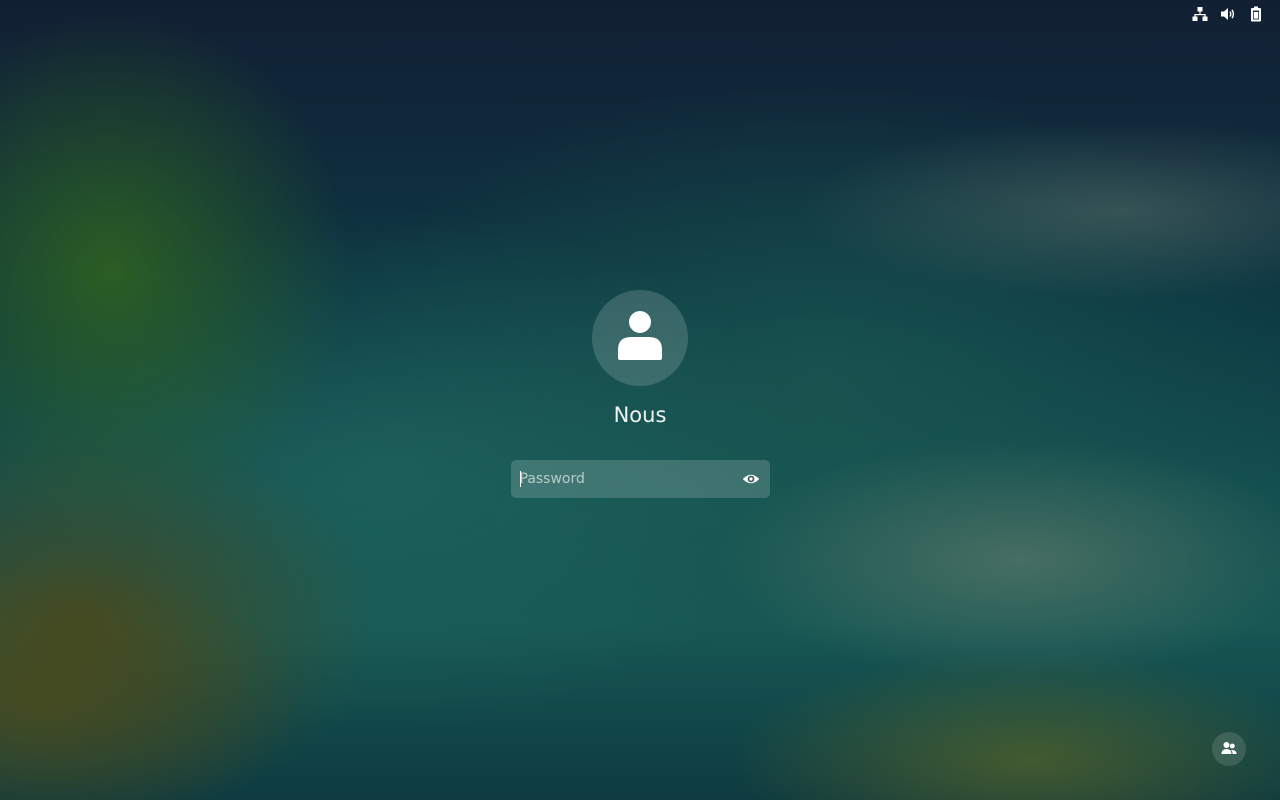  I want to click on user-avatar, so click(640, 338).